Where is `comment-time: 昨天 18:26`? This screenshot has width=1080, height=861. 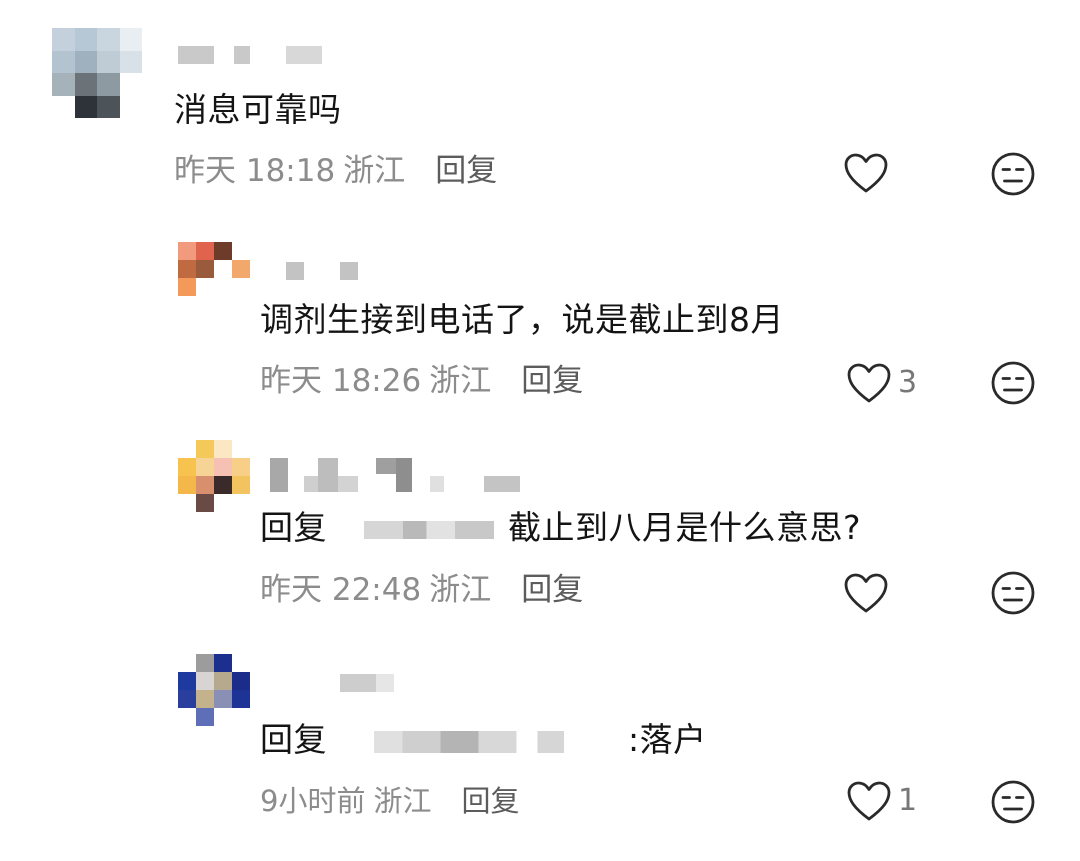 comment-time: 昨天 18:26 is located at coordinates (341, 381).